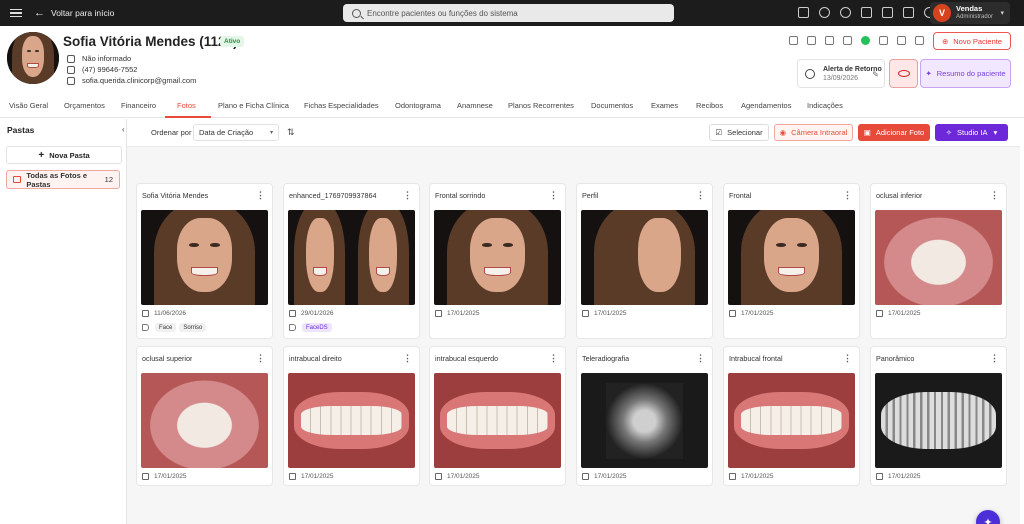 The height and width of the screenshot is (524, 1024). What do you see at coordinates (418, 105) in the screenshot?
I see `tab-odontograma: Odontograma` at bounding box center [418, 105].